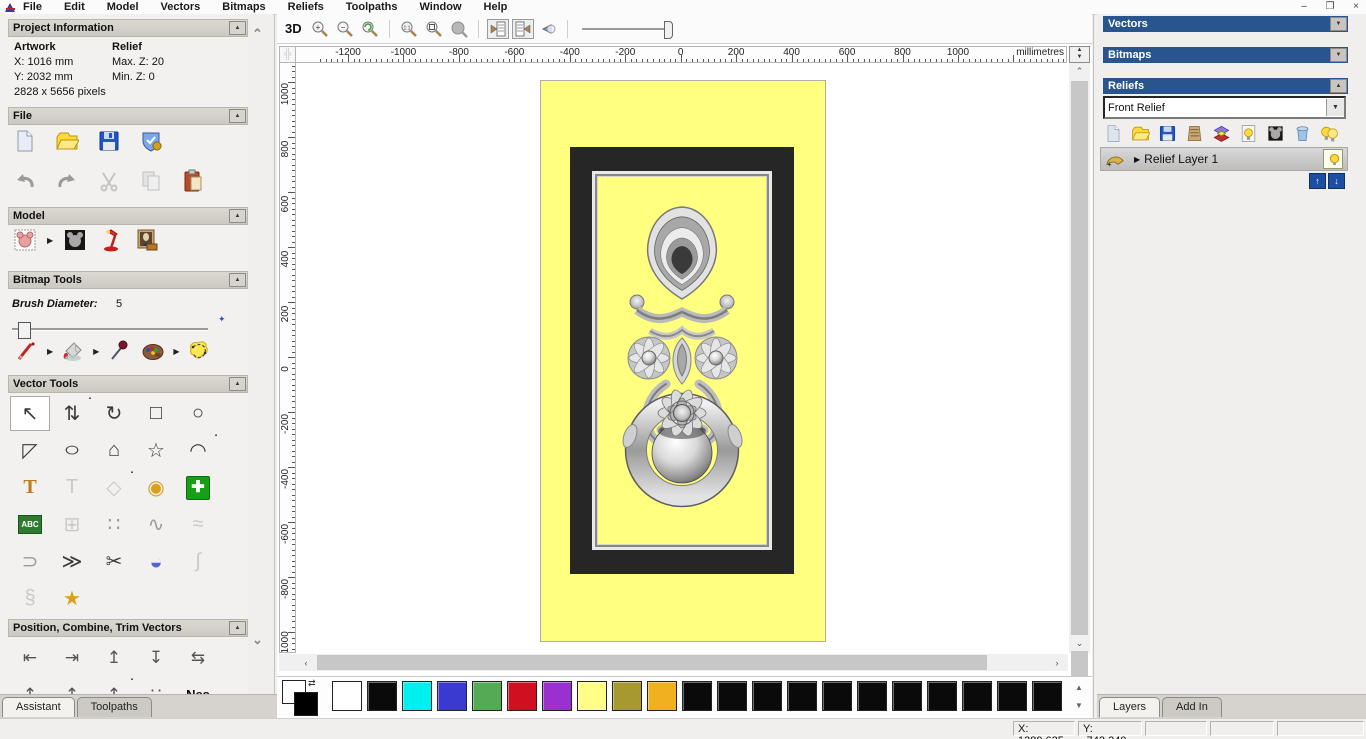  Describe the element at coordinates (198, 561) in the screenshot. I see `tool-join-vectors: ∫` at that location.